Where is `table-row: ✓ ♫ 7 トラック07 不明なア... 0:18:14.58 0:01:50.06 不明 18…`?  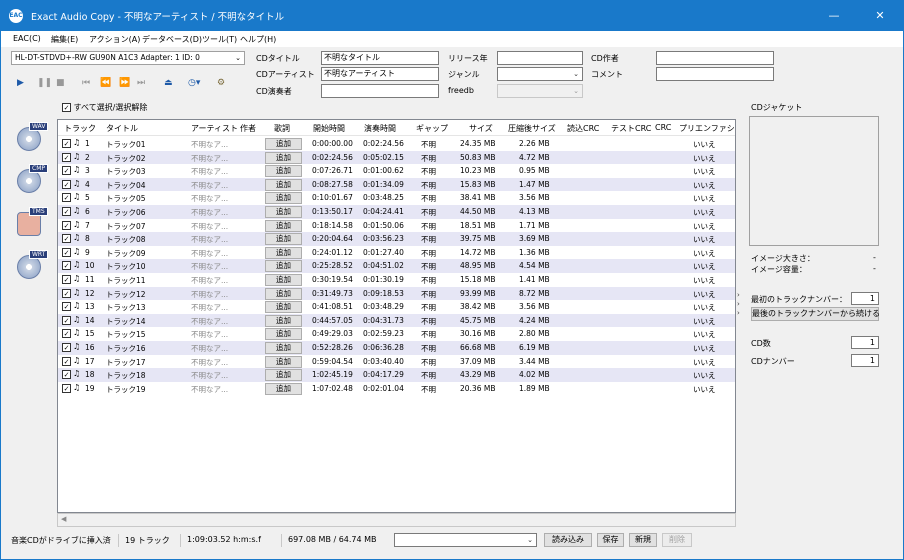 table-row: ✓ ♫ 7 トラック07 不明なア... 0:18:14.58 0:01:50.06 不明 18… is located at coordinates (396, 226).